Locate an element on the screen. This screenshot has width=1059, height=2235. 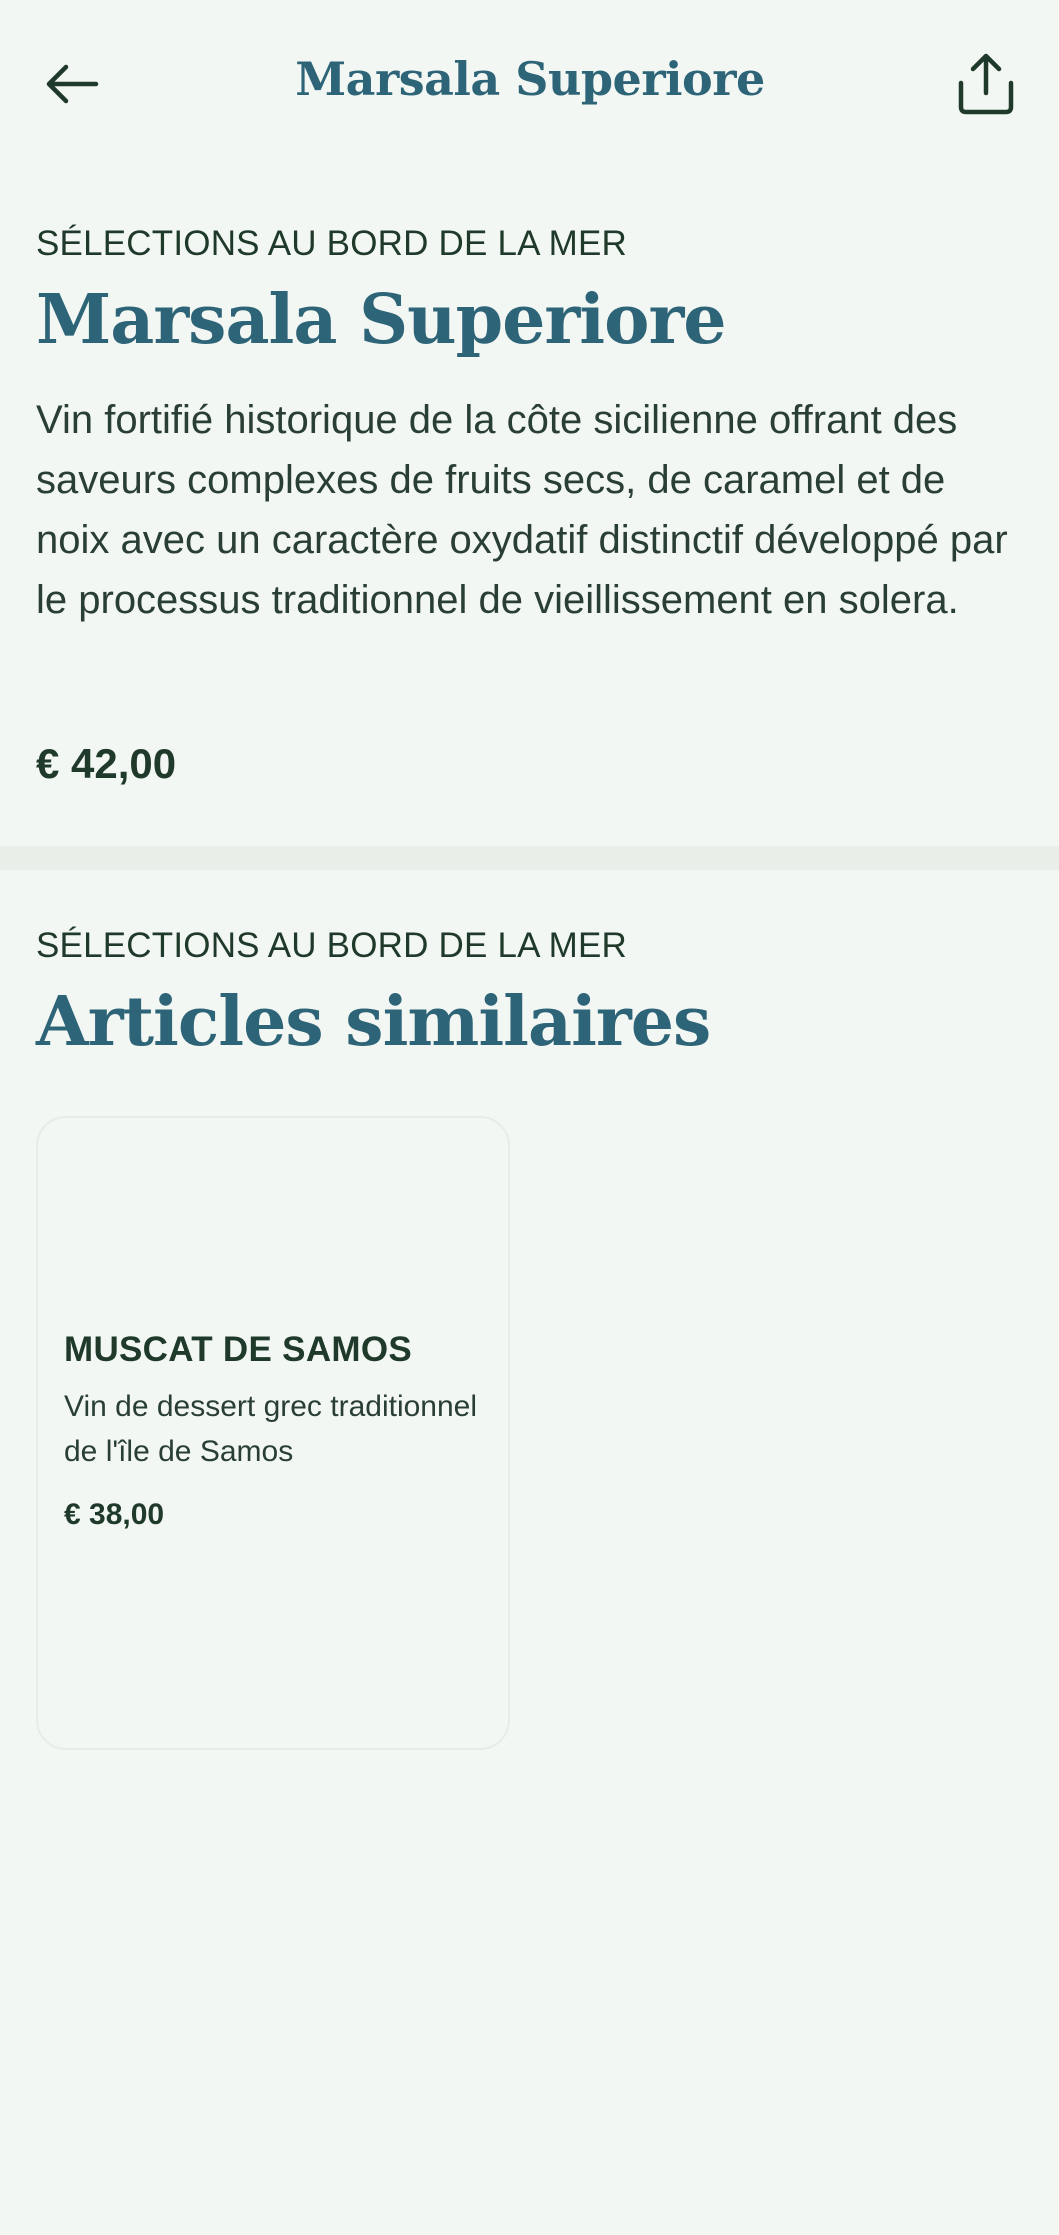
app-bar: Marsala Superiore is located at coordinates (529, 84).